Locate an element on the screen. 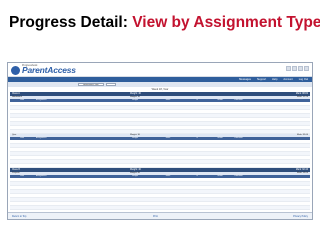 This screenshot has width=320, height=240. category-header: Homework Weight: 30 Mark: 91.20 is located at coordinates (160, 97).